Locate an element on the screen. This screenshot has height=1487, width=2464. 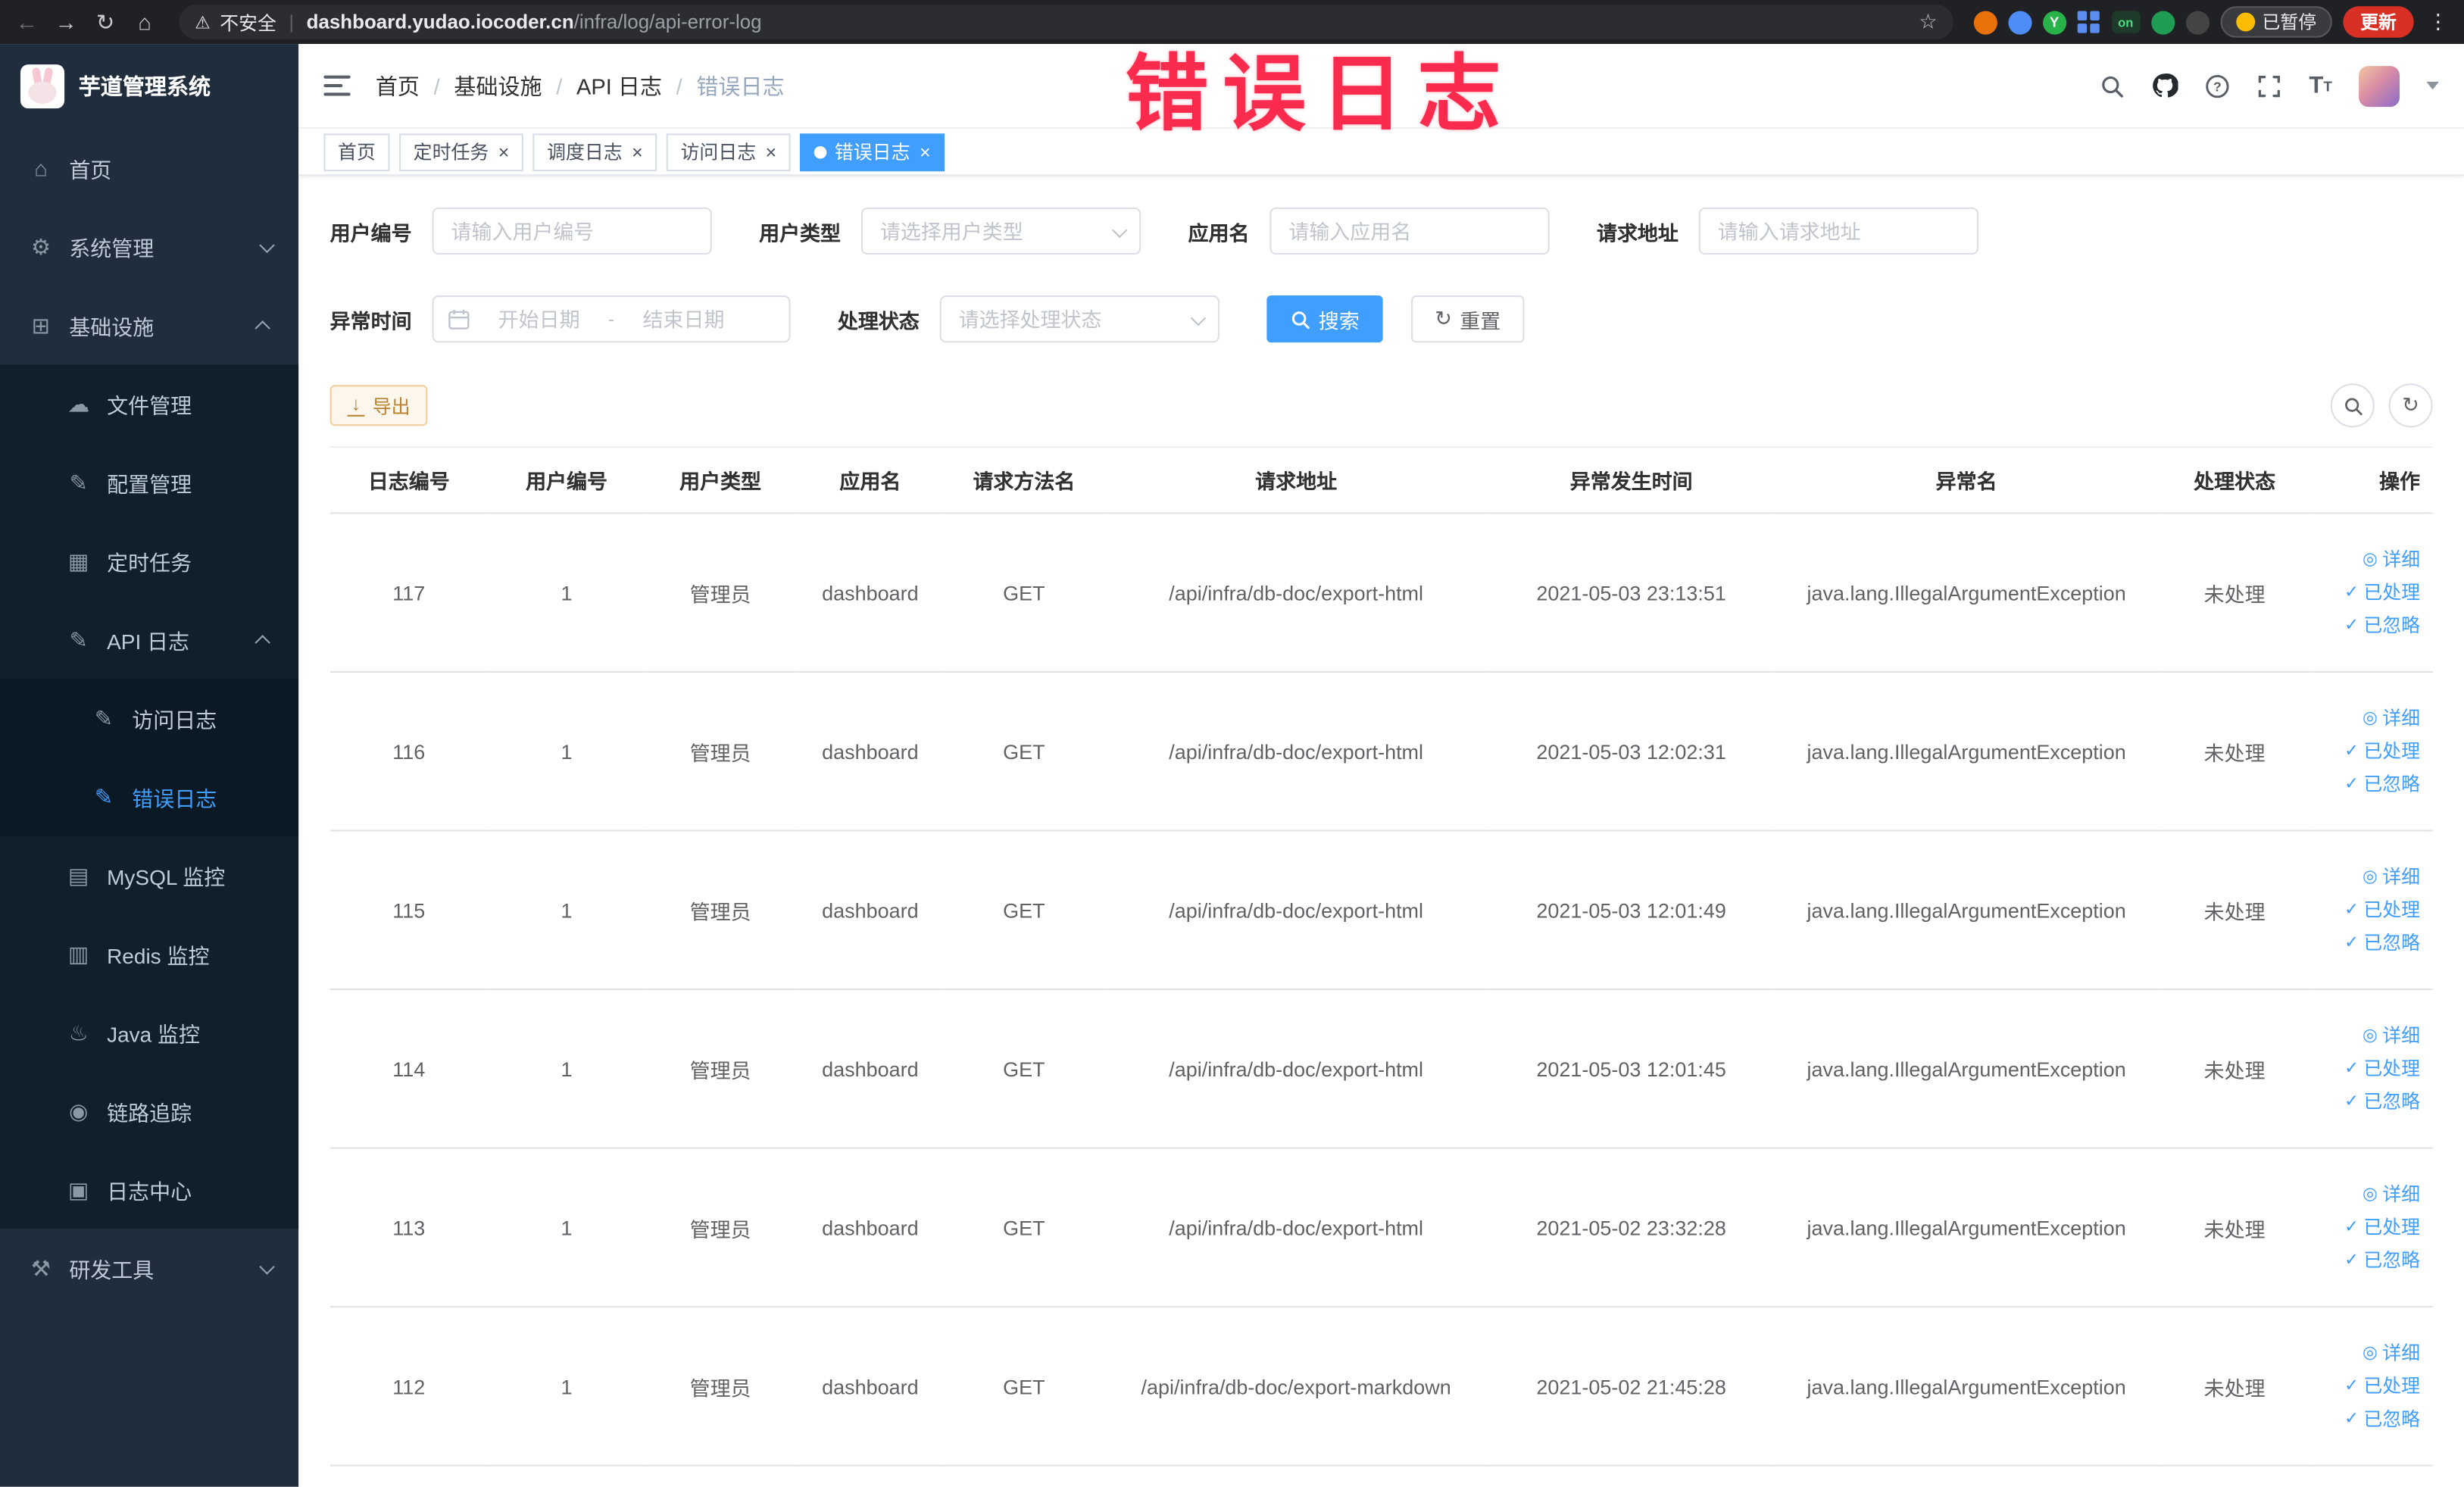
search-button: 搜索 is located at coordinates (1324, 319).